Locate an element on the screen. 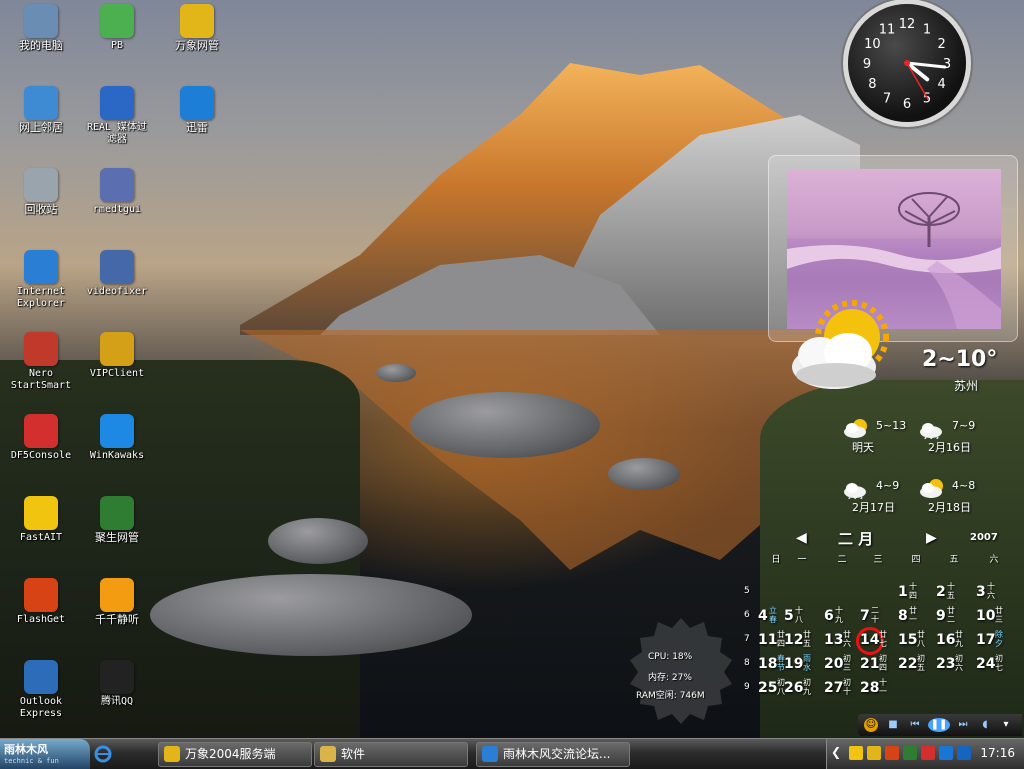  calendar-day: 28 十 一 is located at coordinates (877, 689).